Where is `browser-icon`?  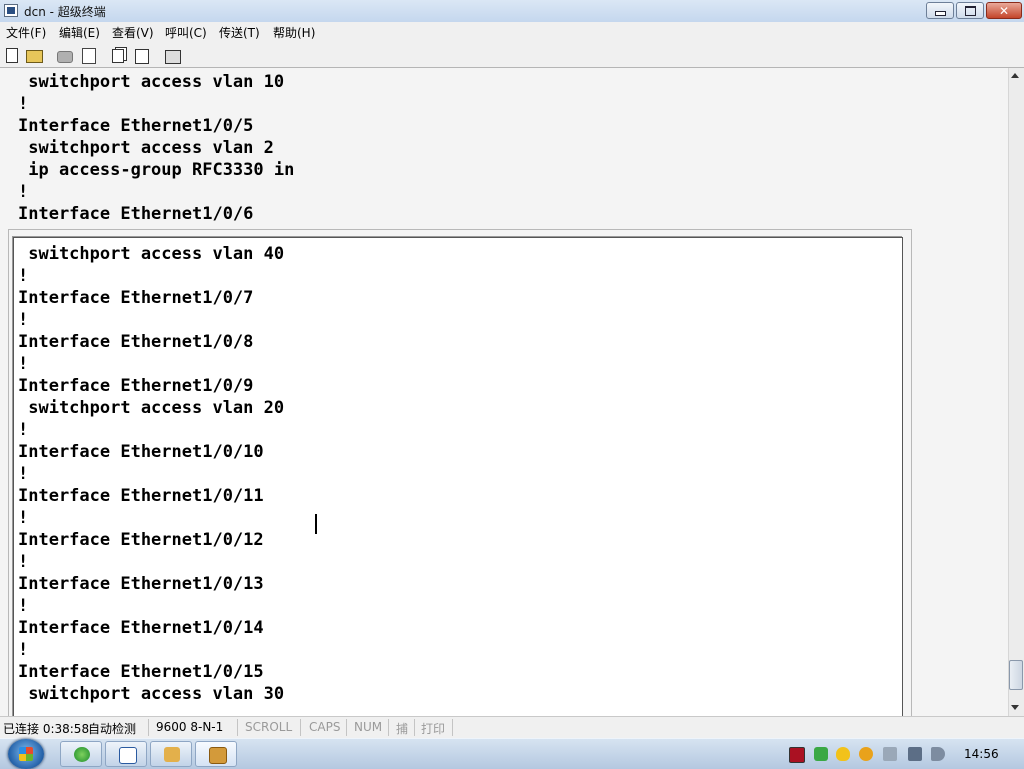
browser-icon is located at coordinates (82, 754).